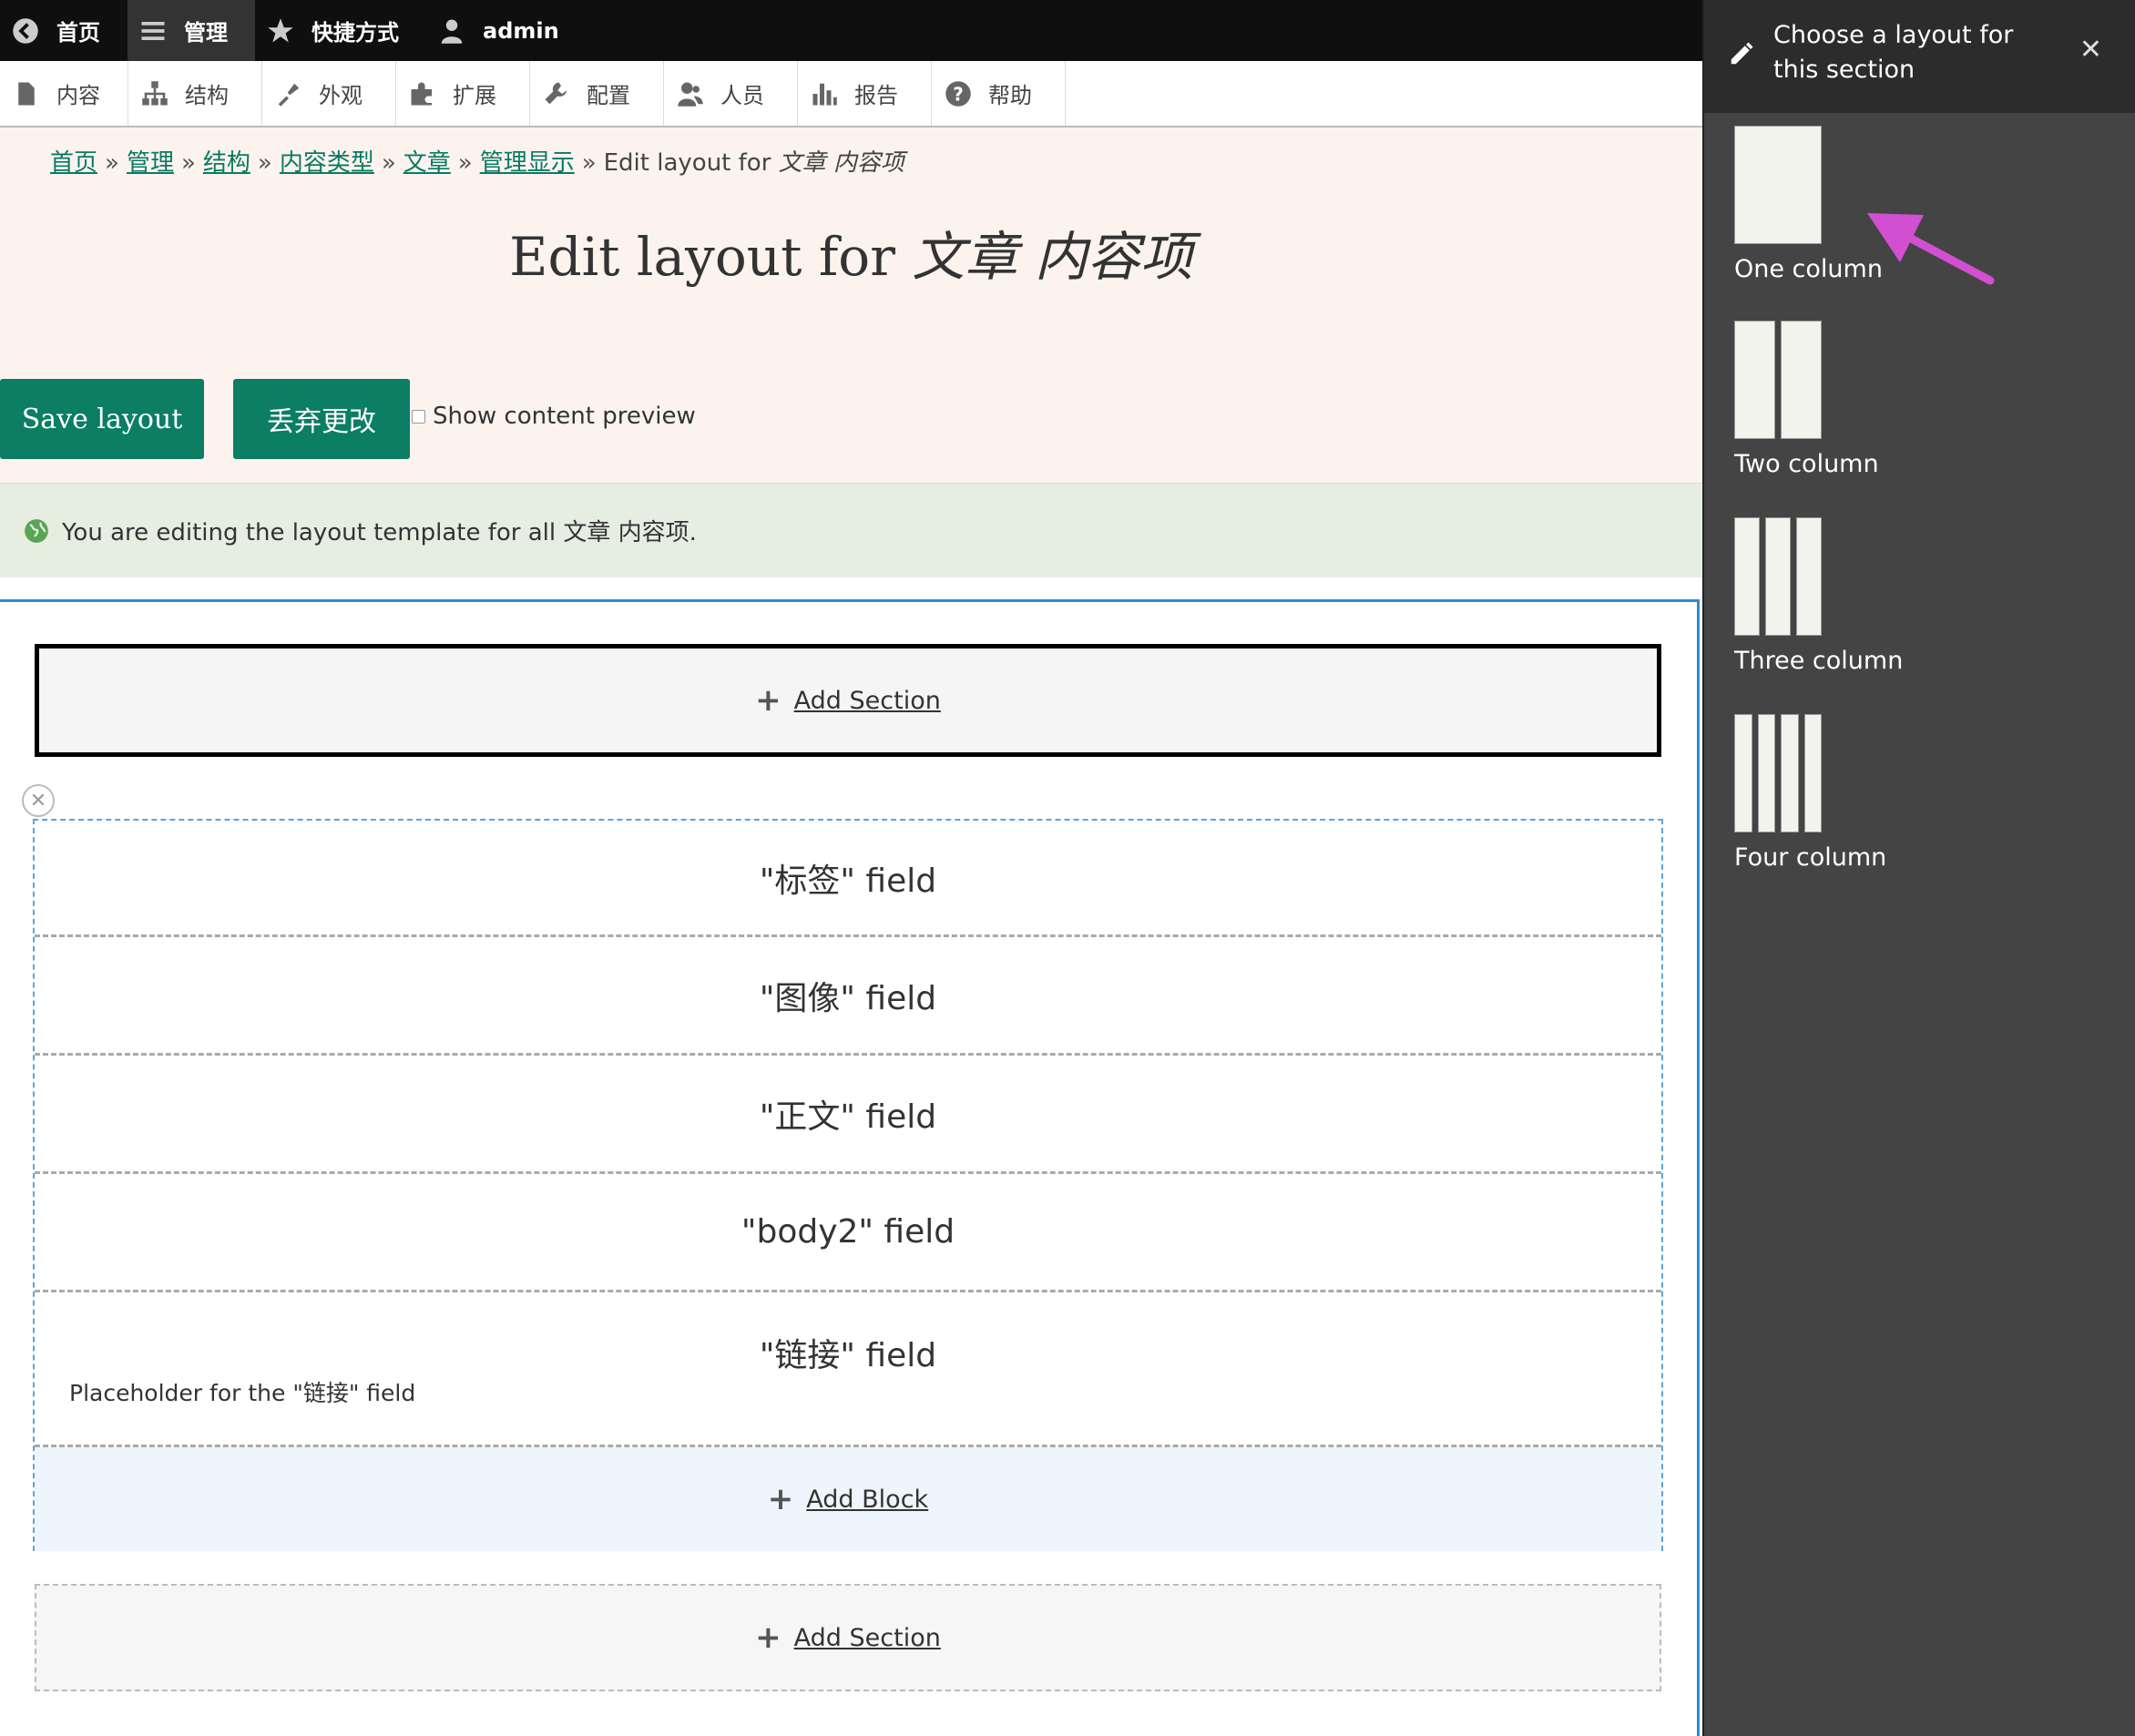 The image size is (2135, 1736). I want to click on back-arrow-icon, so click(25, 31).